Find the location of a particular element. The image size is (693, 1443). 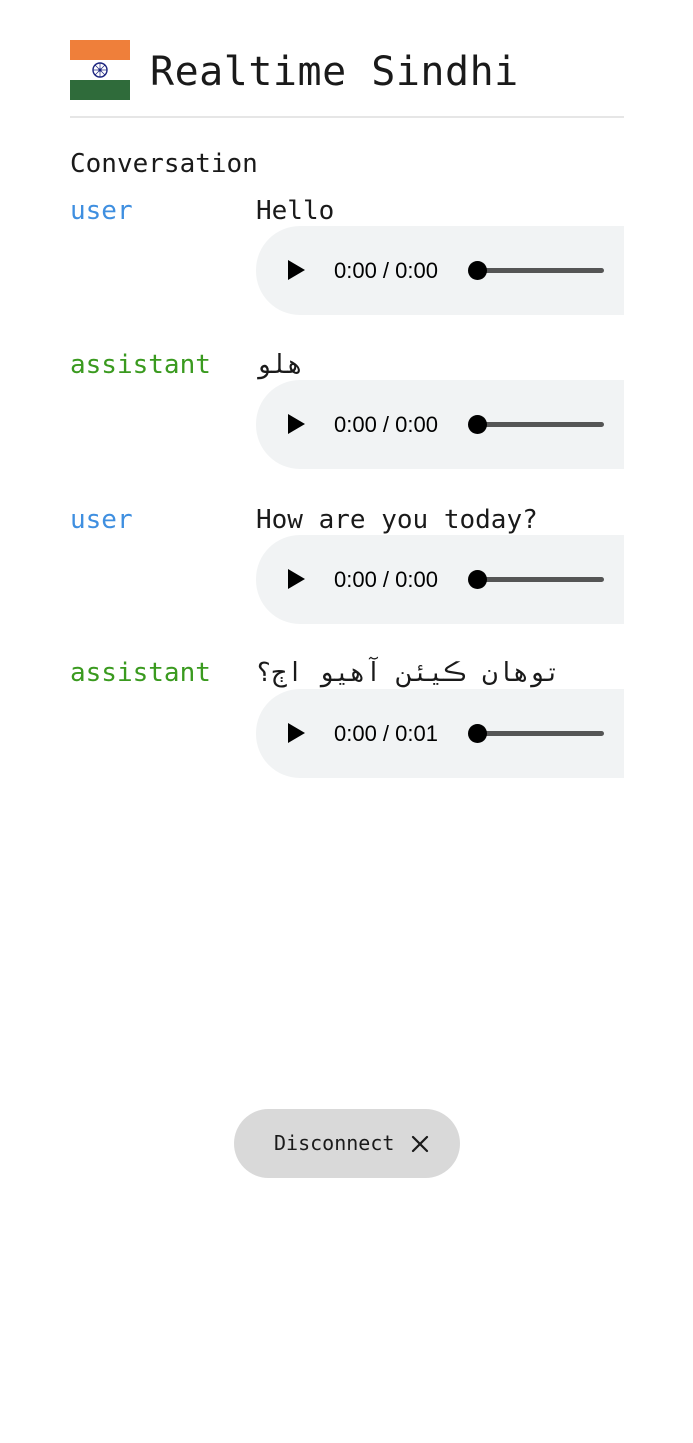

message-text: توهان ڪيئن آهيو اڄ؟ is located at coordinates (408, 673).